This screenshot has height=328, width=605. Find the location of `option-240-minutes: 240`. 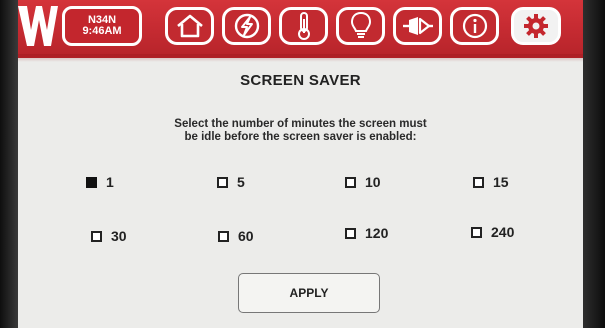

option-240-minutes: 240 is located at coordinates (492, 232).